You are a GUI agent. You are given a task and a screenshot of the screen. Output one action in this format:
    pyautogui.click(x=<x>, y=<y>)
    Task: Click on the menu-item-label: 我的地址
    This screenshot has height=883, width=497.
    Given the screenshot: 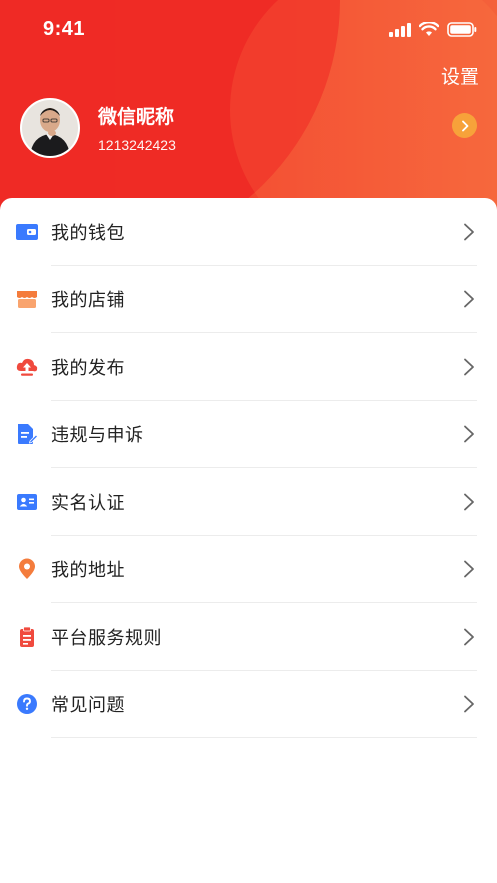 What is the action you would take?
    pyautogui.click(x=88, y=571)
    